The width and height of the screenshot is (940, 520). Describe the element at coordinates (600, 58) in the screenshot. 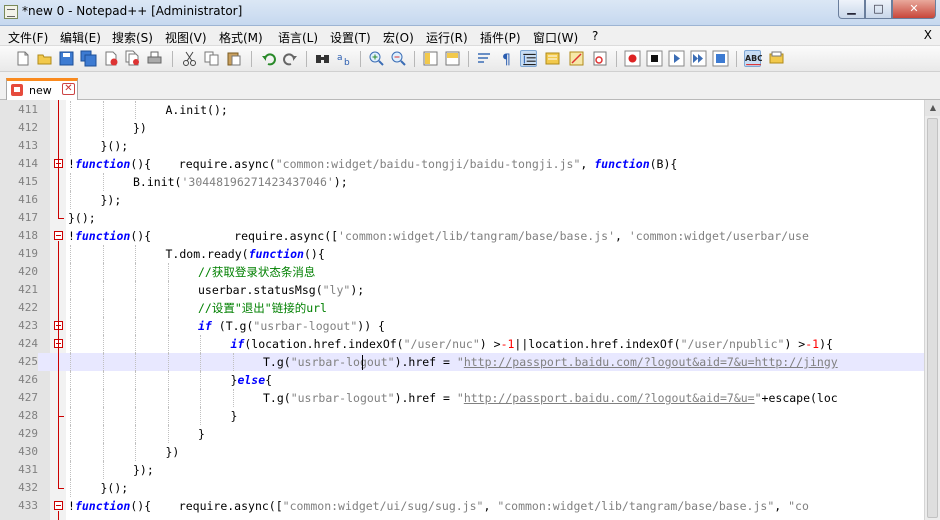

I see `folder-workspace-icon` at that location.